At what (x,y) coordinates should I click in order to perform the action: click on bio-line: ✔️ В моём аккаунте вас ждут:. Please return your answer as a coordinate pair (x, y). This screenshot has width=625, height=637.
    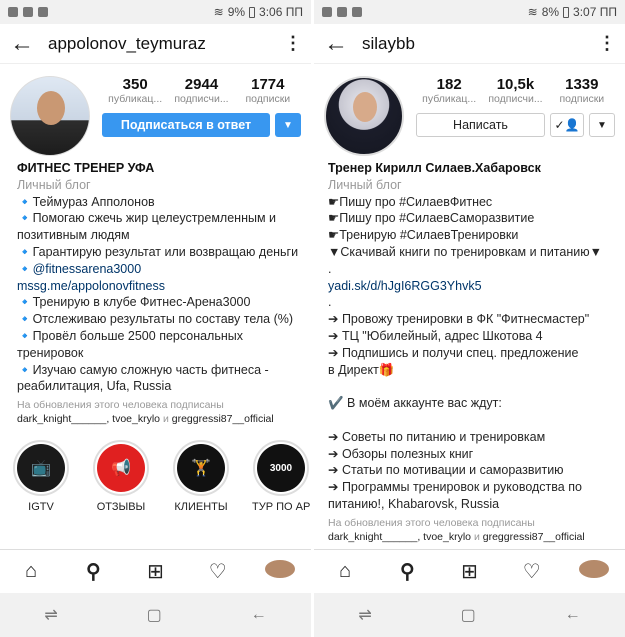
    Looking at the image, I should click on (415, 403).